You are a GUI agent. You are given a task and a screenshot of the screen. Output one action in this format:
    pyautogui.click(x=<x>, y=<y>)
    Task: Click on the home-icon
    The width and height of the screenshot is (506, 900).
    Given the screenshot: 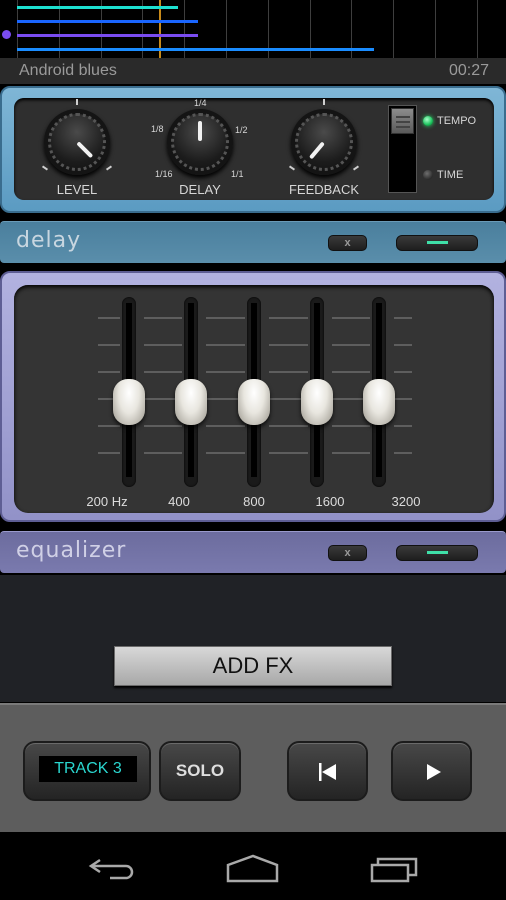 What is the action you would take?
    pyautogui.click(x=253, y=869)
    